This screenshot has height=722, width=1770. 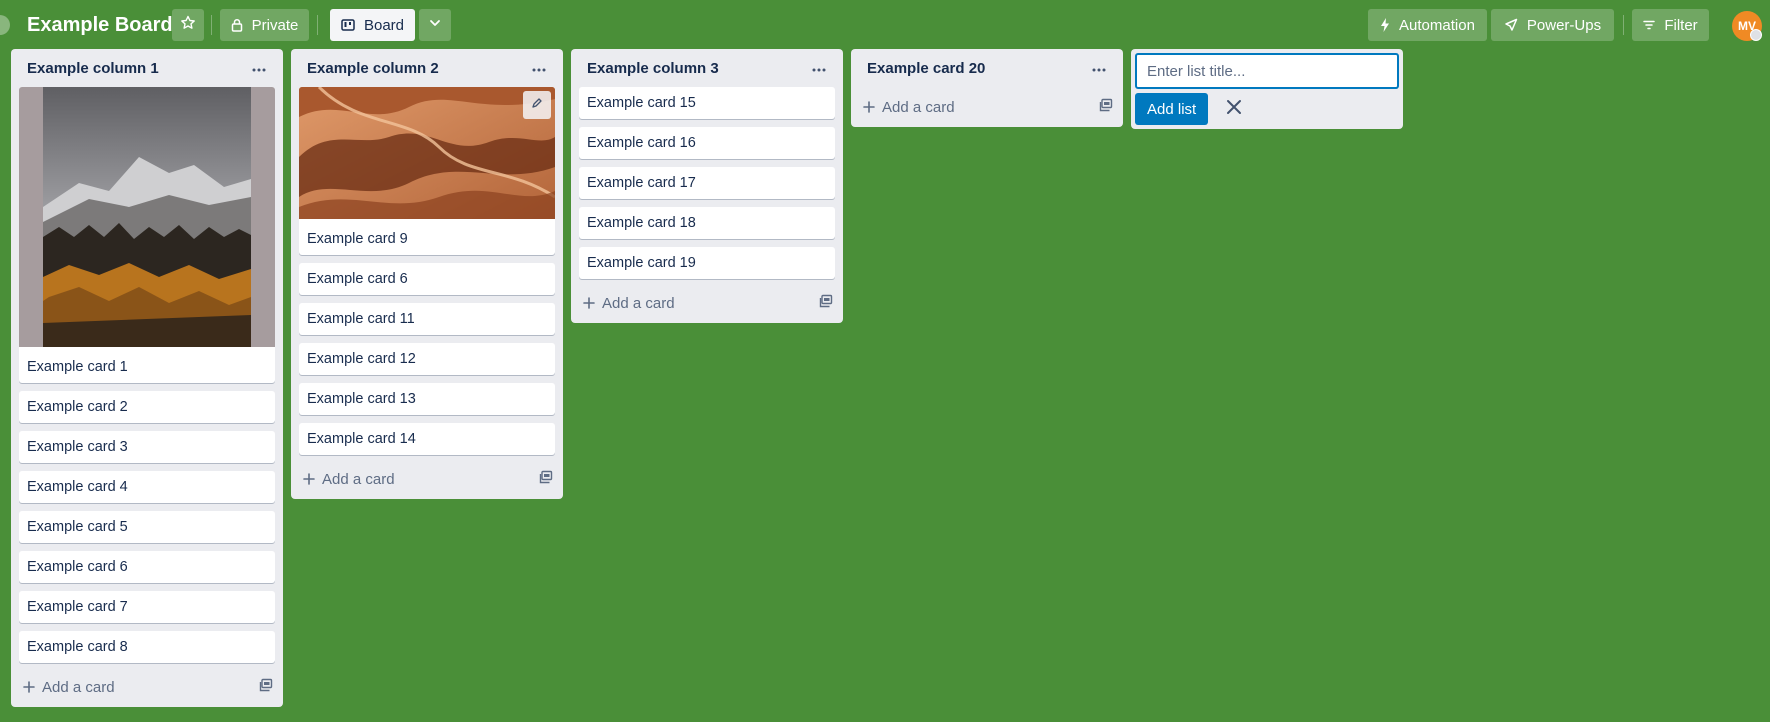 I want to click on list-card: Example card 19, so click(x=707, y=263).